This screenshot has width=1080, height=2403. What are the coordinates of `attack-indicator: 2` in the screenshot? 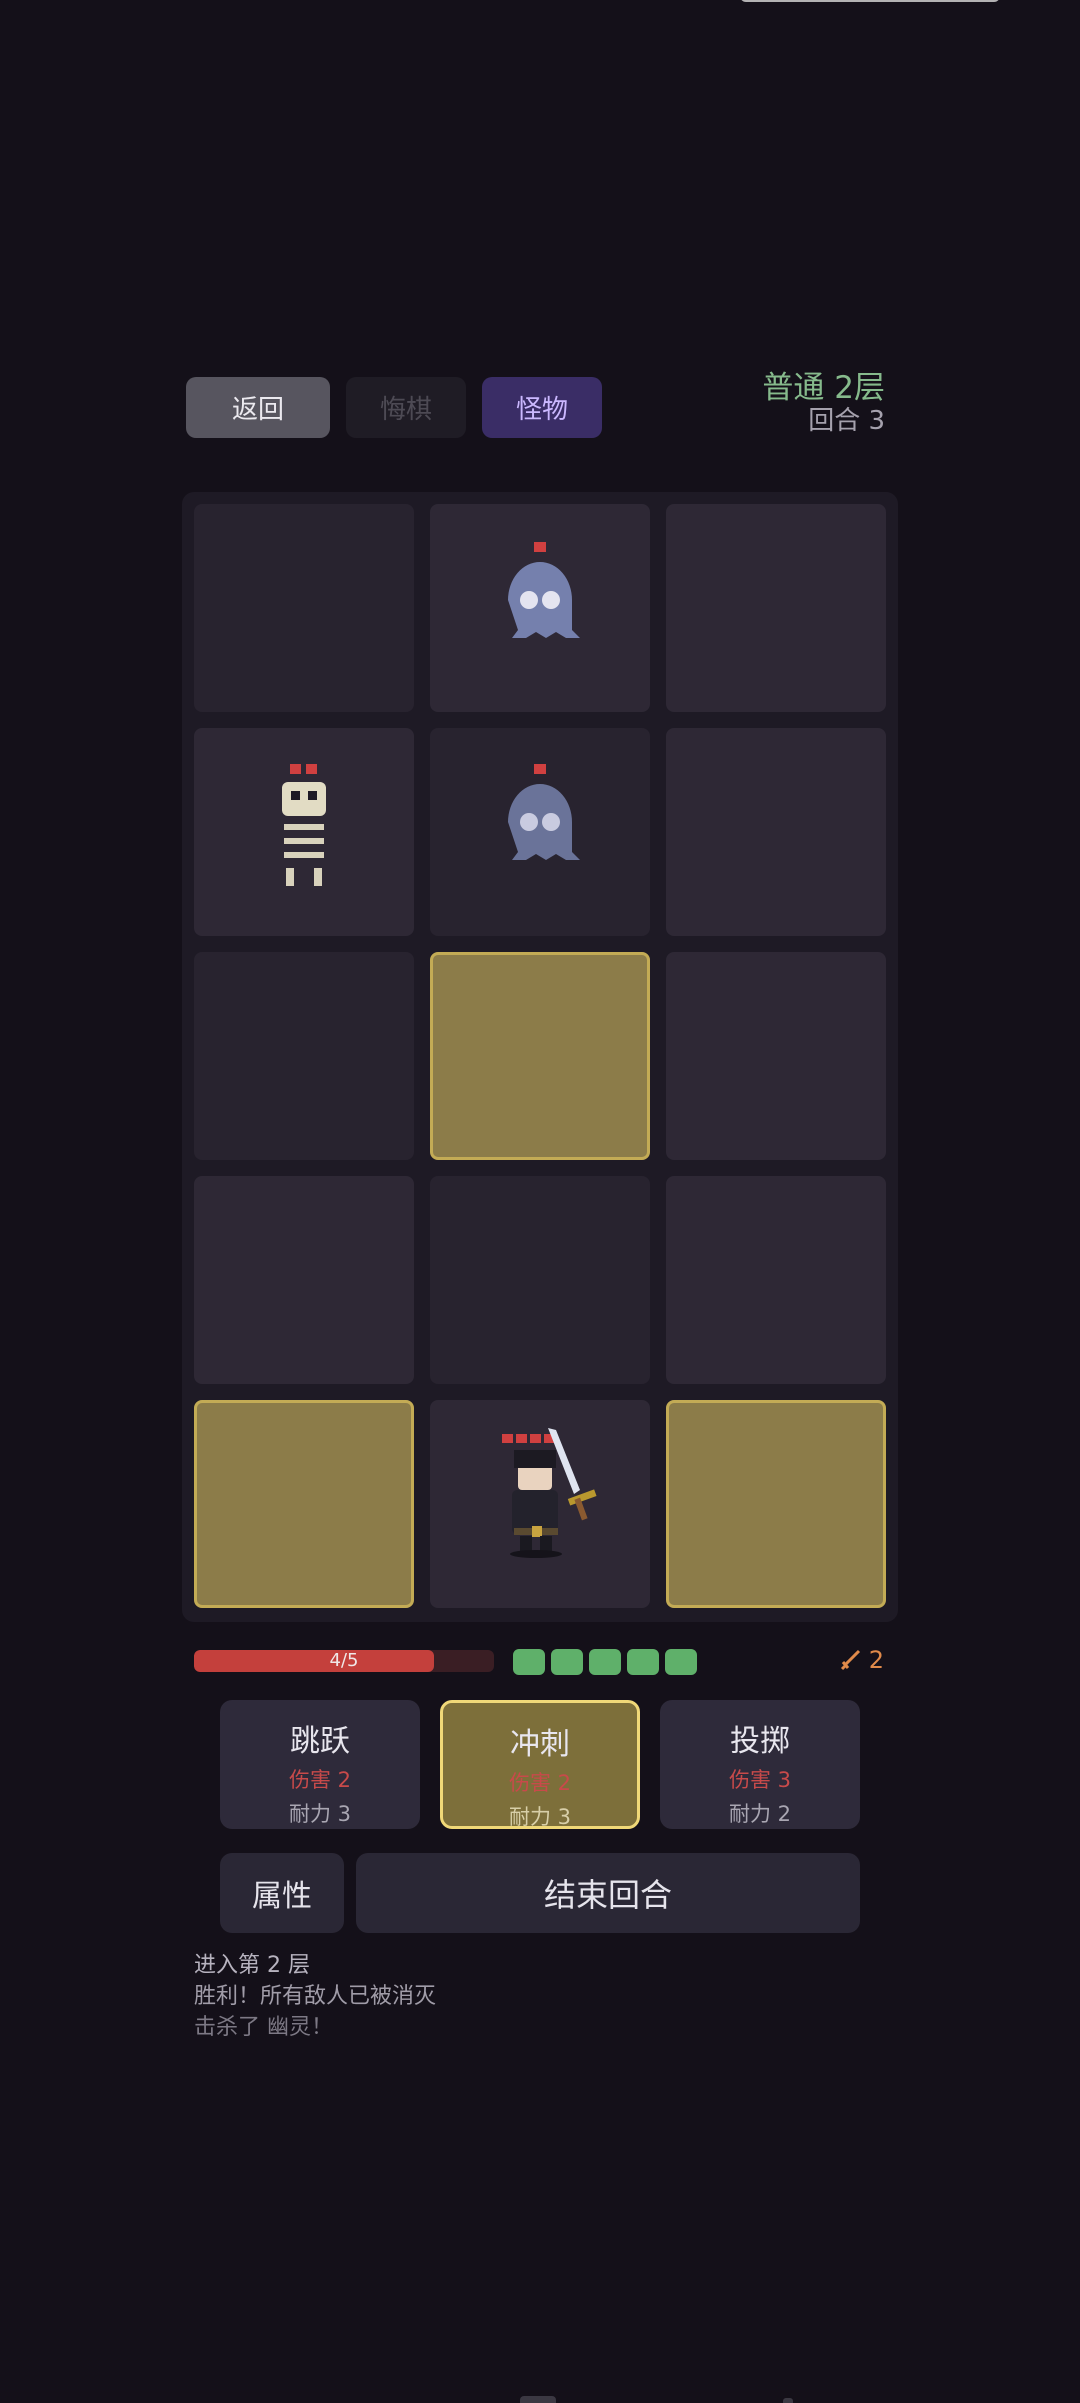 It's located at (861, 1660).